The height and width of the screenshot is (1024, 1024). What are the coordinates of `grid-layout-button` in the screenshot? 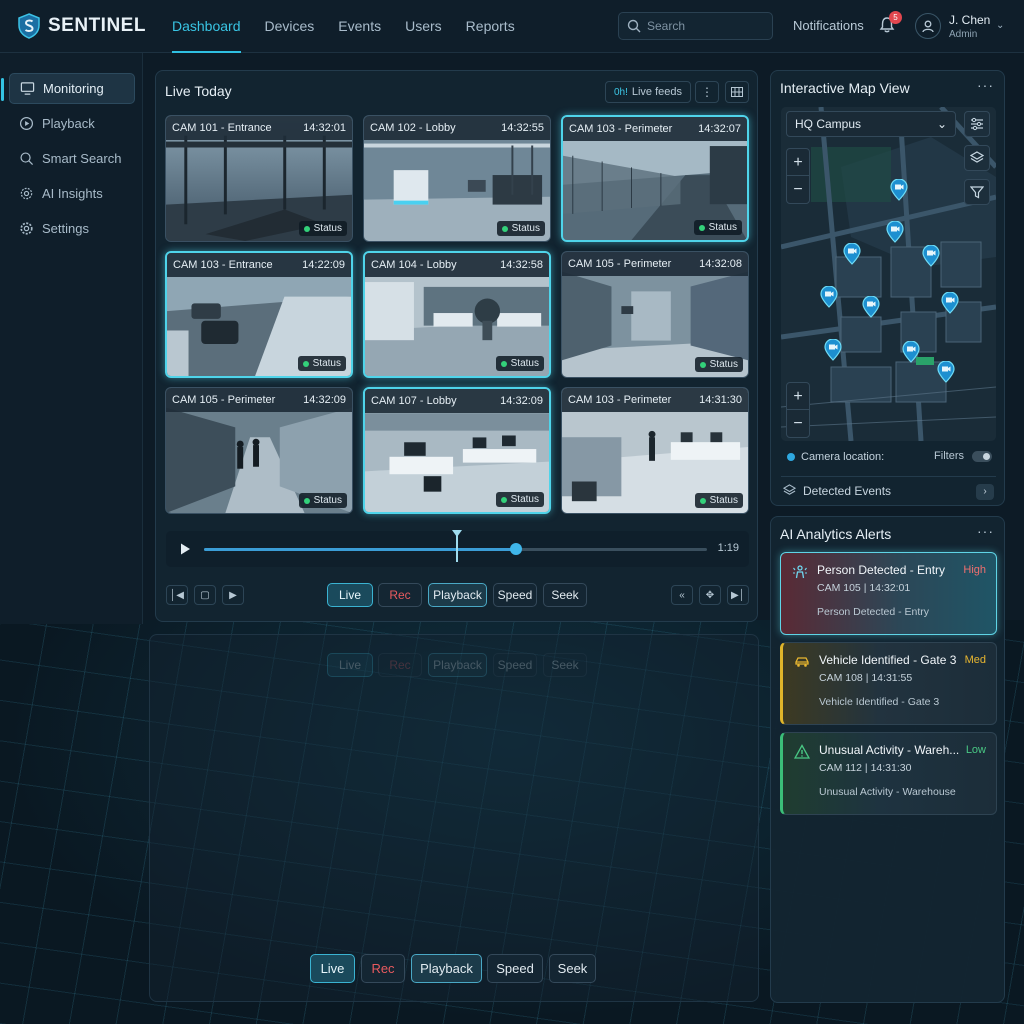 It's located at (737, 92).